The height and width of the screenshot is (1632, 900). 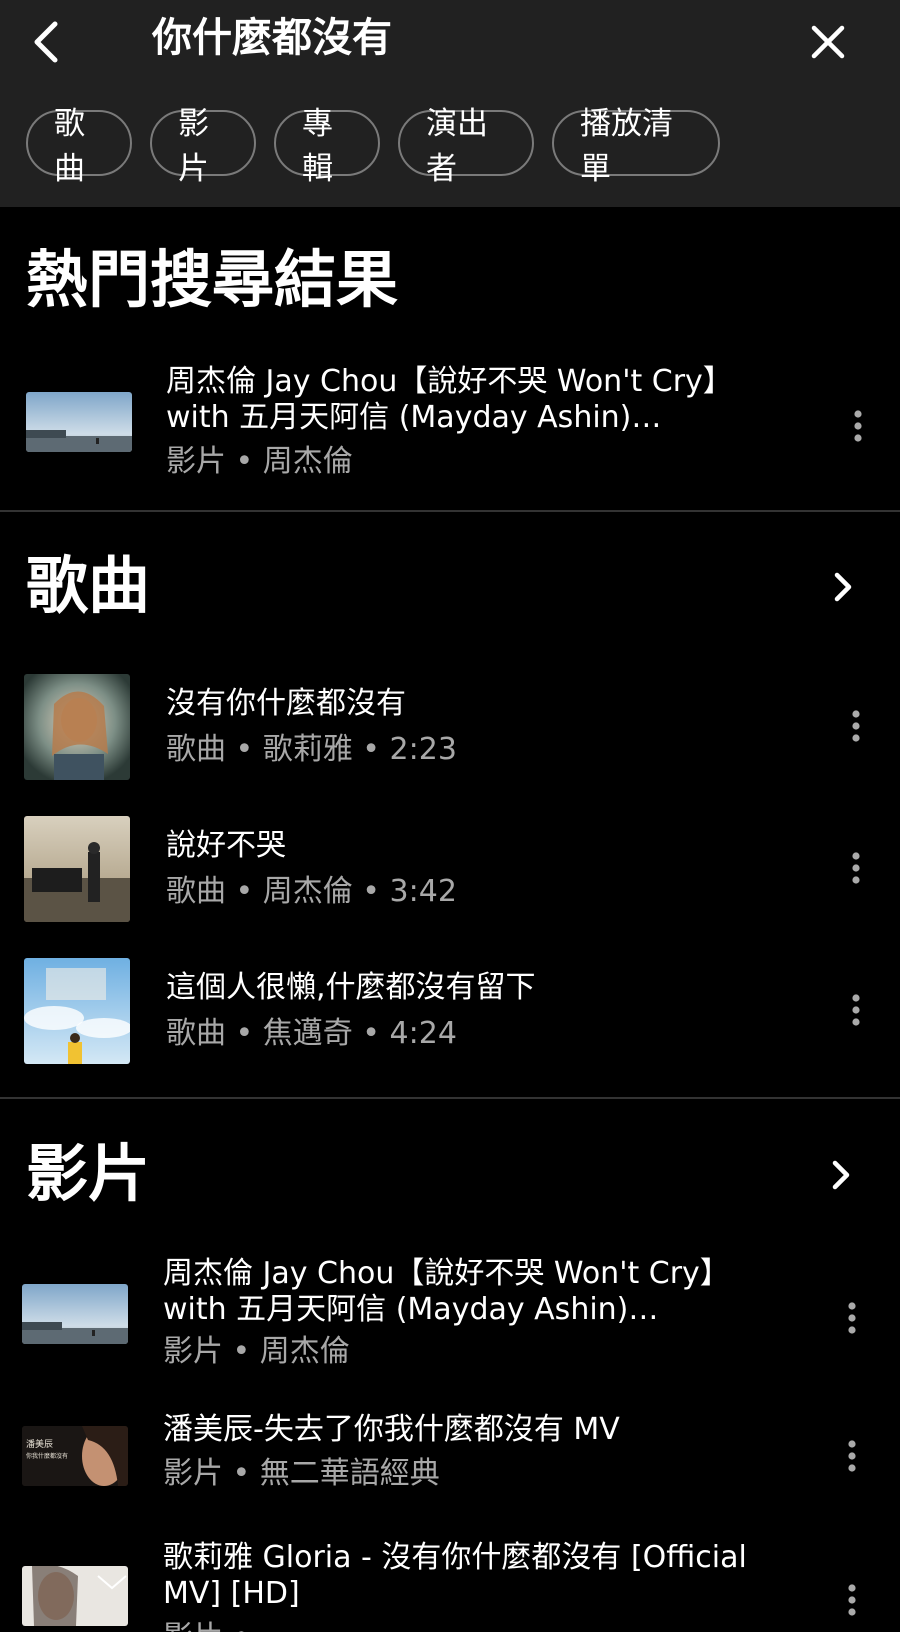 I want to click on video-title: 潘美辰-失去了你我什麼都沒有 MV, so click(x=391, y=1429).